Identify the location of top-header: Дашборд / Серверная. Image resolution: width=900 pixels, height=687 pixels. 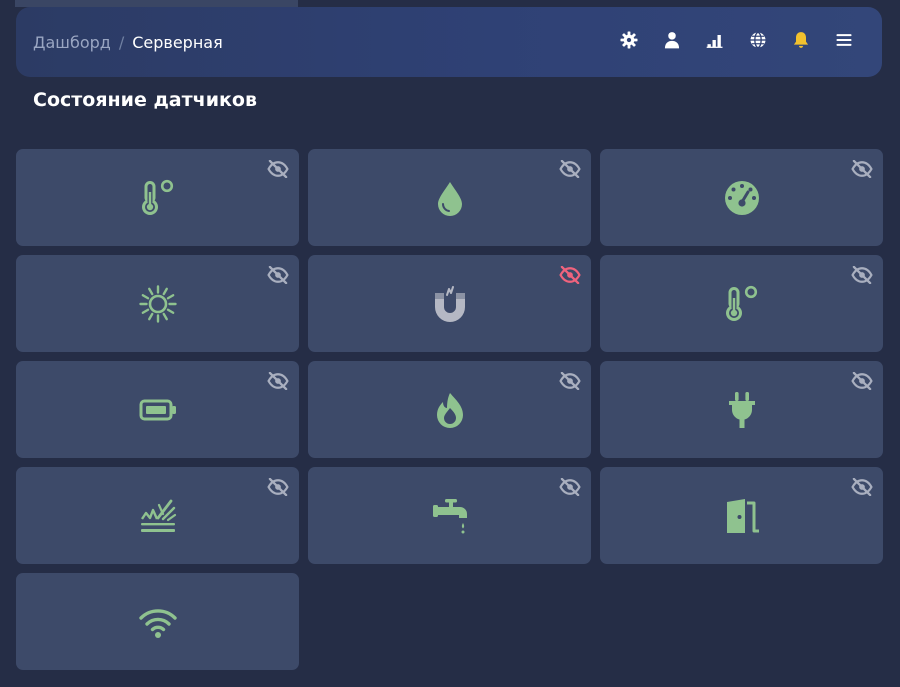
(449, 42).